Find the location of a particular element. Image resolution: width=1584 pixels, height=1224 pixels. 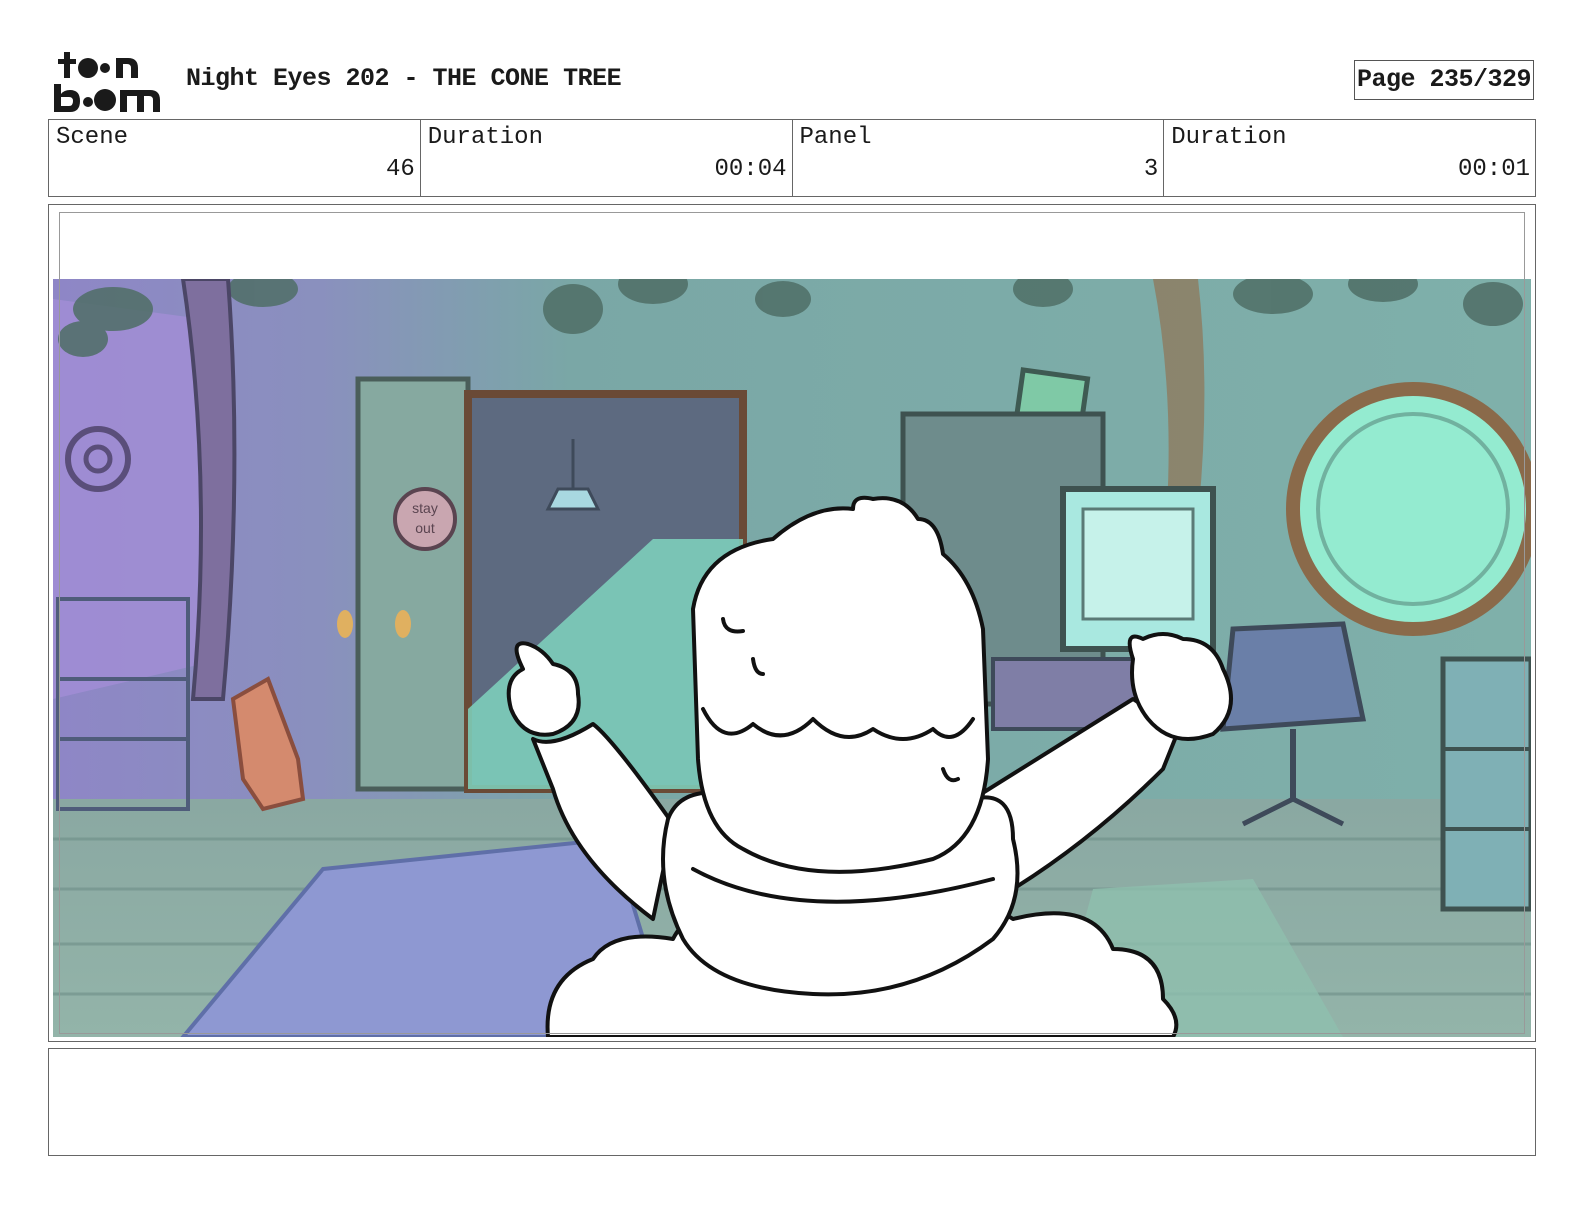

panel-duration-label: Duration is located at coordinates (1229, 137).